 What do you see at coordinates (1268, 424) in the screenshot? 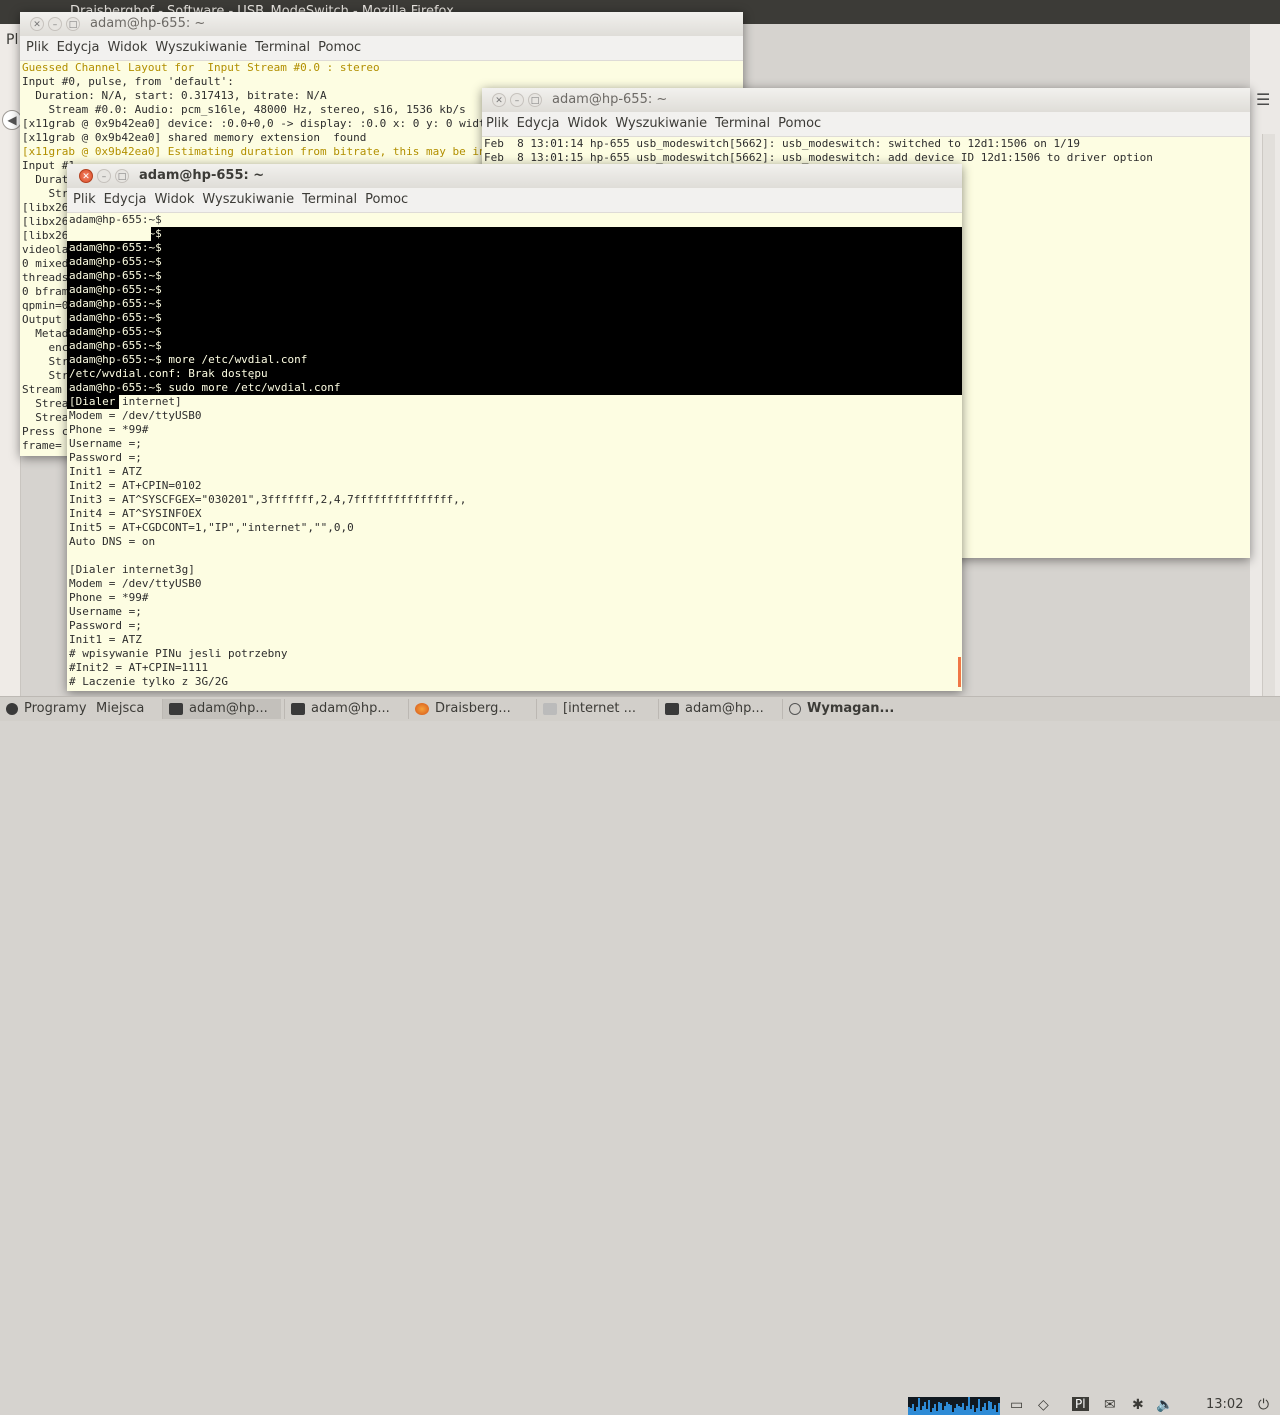
I see `firefox-scrollbar` at bounding box center [1268, 424].